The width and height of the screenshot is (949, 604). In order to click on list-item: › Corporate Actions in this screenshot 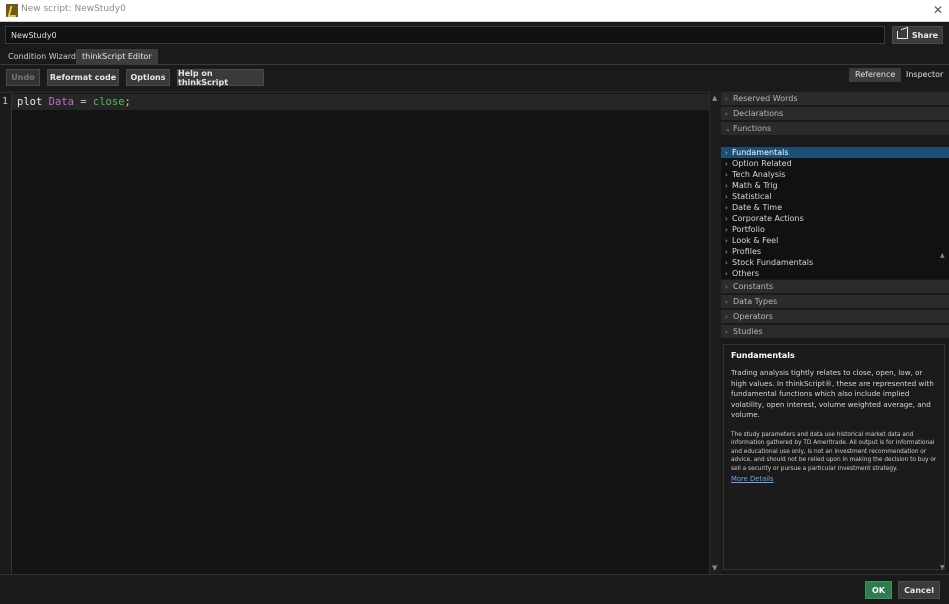, I will do `click(835, 218)`.